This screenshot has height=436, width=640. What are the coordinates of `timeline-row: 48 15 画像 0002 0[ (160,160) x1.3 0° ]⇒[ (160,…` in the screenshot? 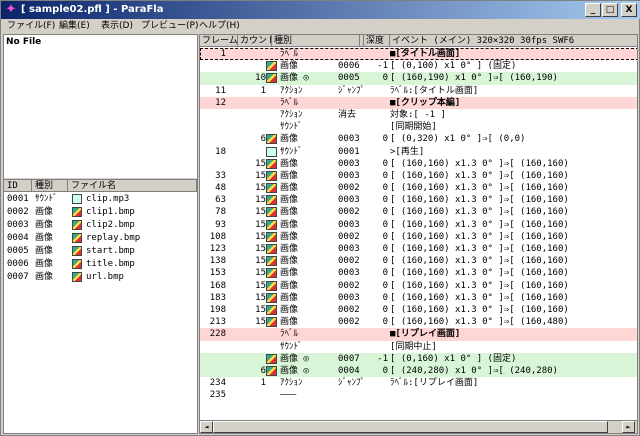 It's located at (418, 188).